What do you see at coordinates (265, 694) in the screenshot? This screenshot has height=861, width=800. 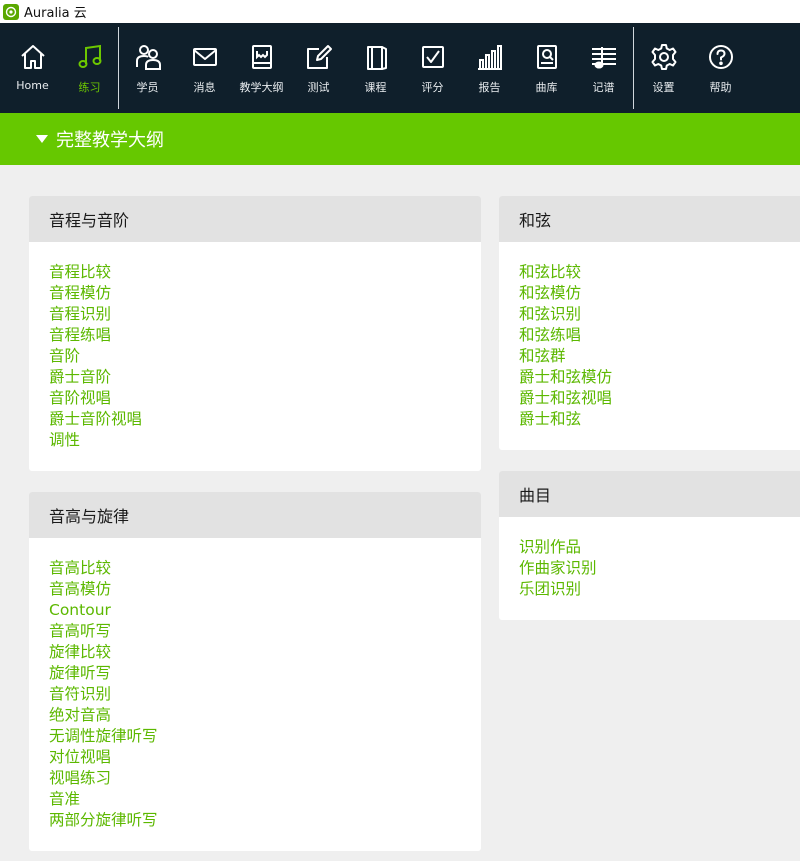 I see `exercise-link: 音符识别` at bounding box center [265, 694].